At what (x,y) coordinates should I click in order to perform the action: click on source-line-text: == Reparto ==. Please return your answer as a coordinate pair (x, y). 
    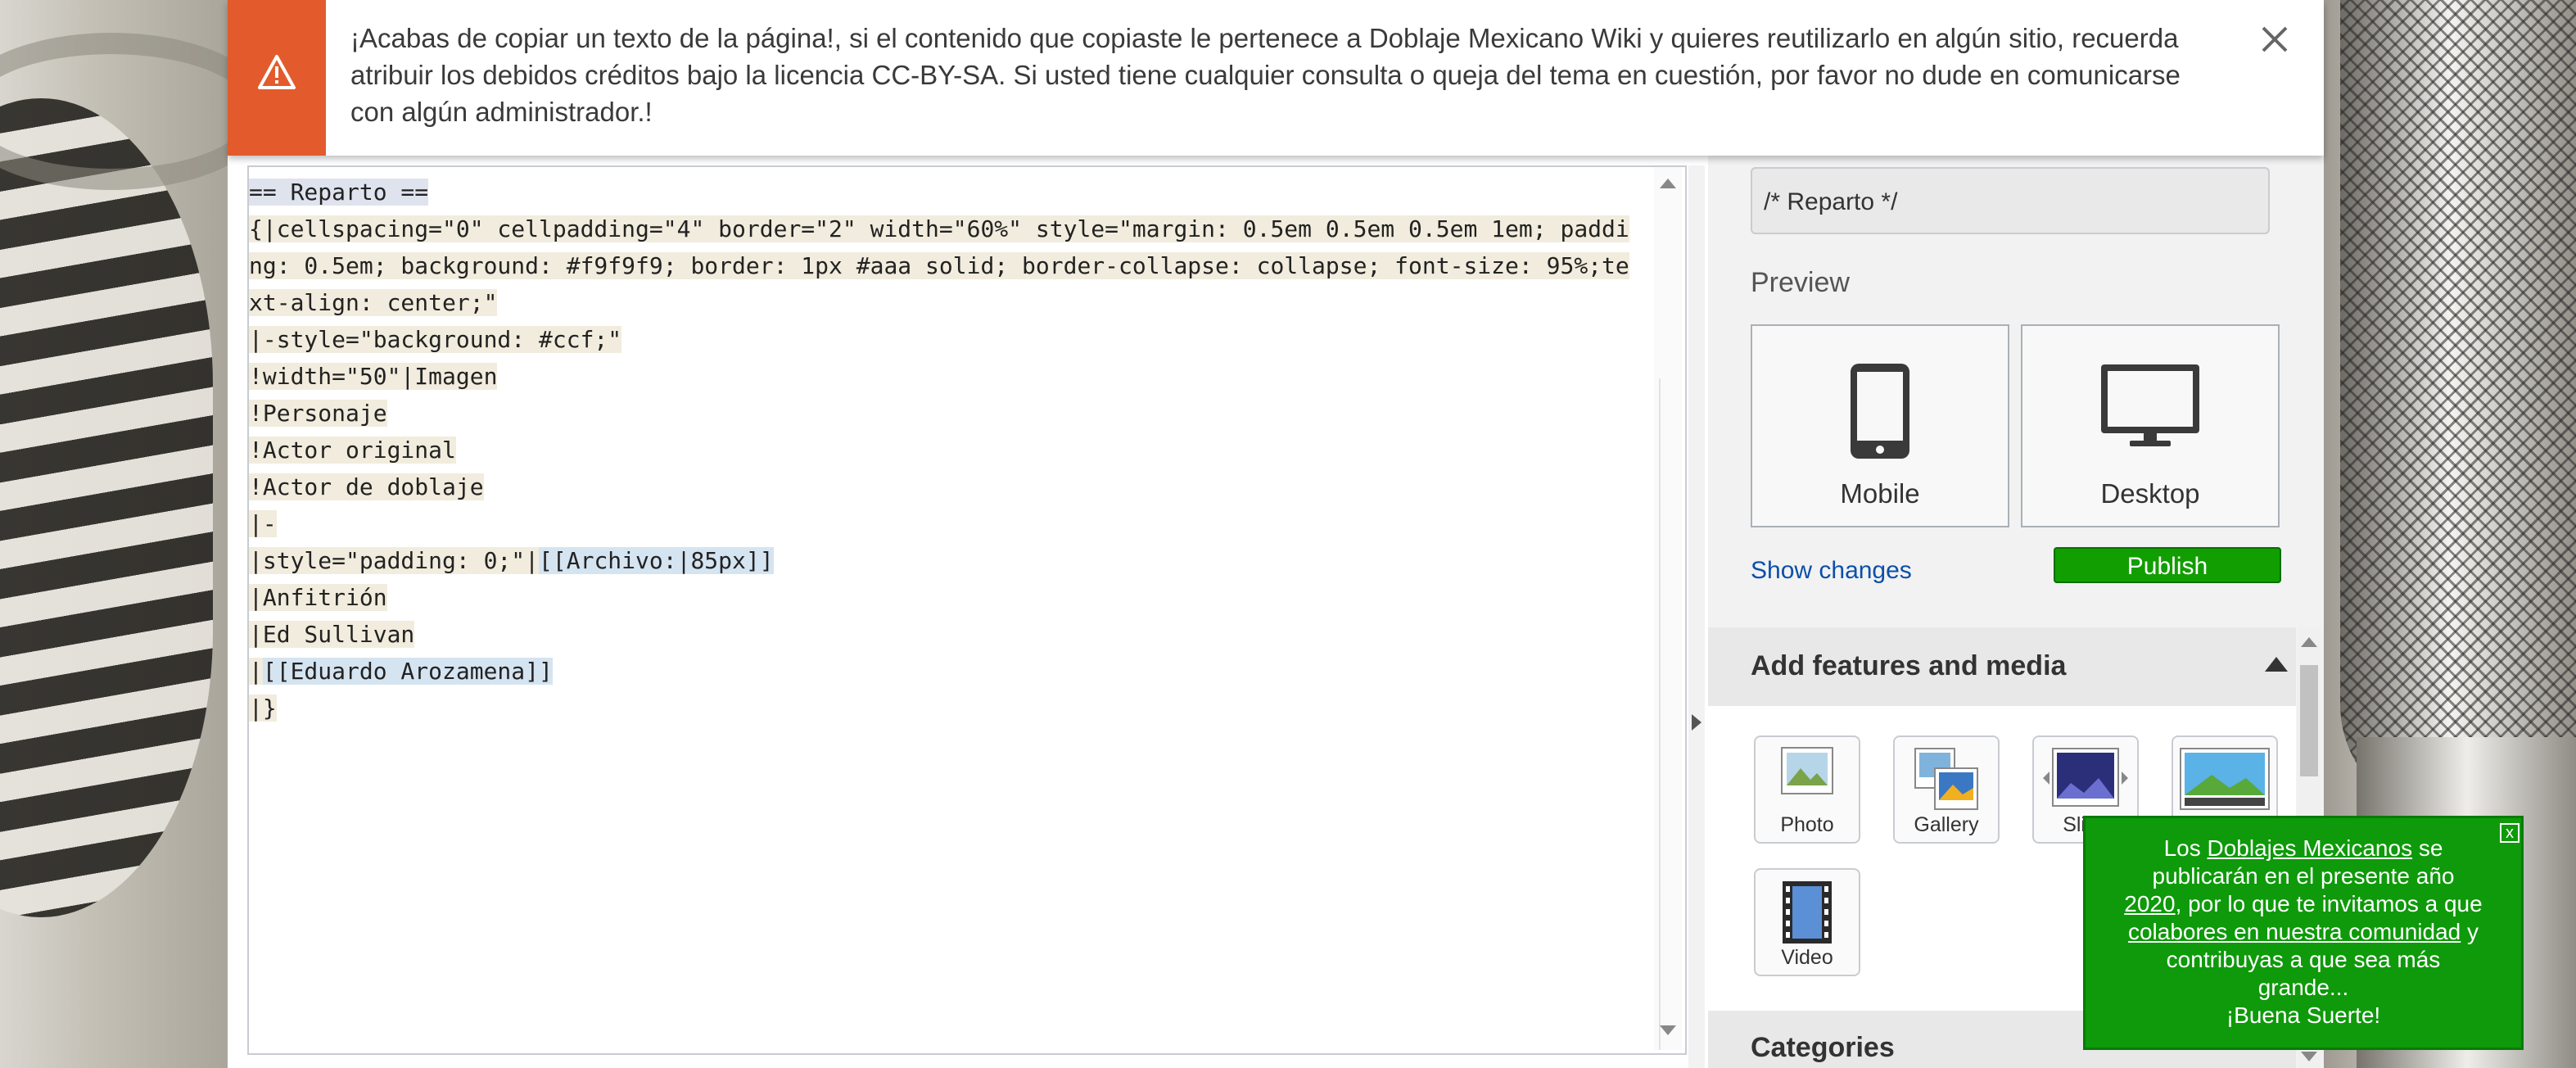
    Looking at the image, I should click on (339, 193).